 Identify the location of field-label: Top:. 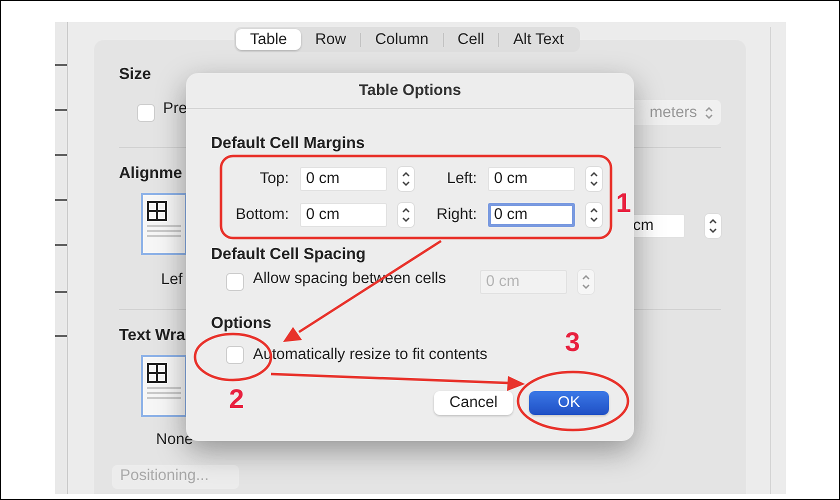
(274, 179).